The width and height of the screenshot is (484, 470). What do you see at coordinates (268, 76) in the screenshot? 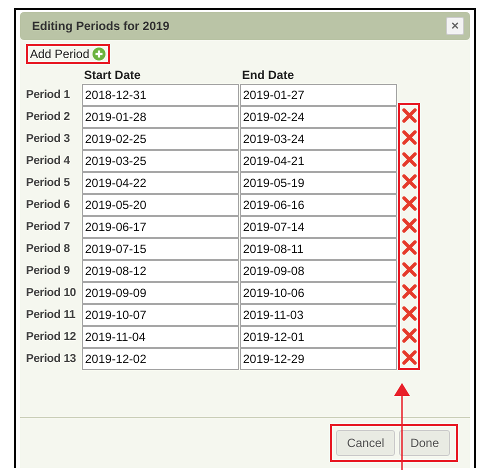
I see `column-header: End Date` at bounding box center [268, 76].